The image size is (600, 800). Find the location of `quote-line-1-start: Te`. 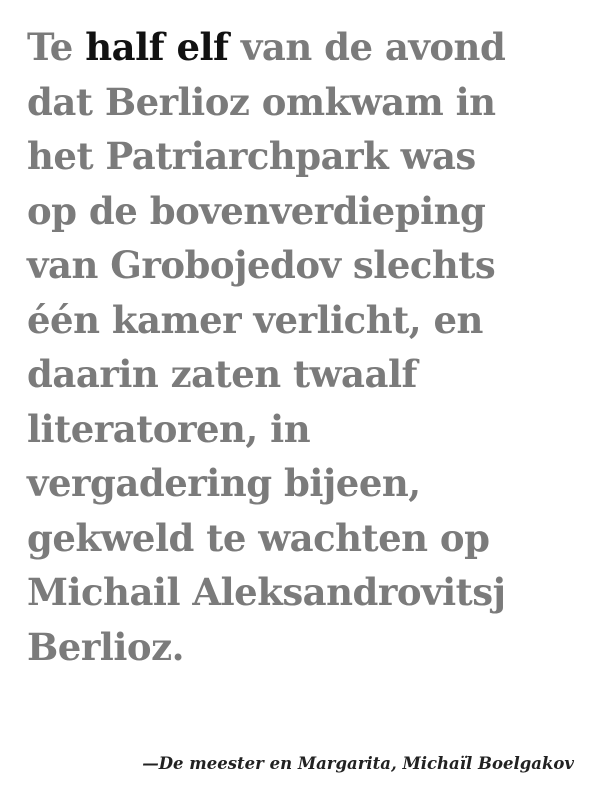

quote-line-1-start: Te is located at coordinates (56, 47).